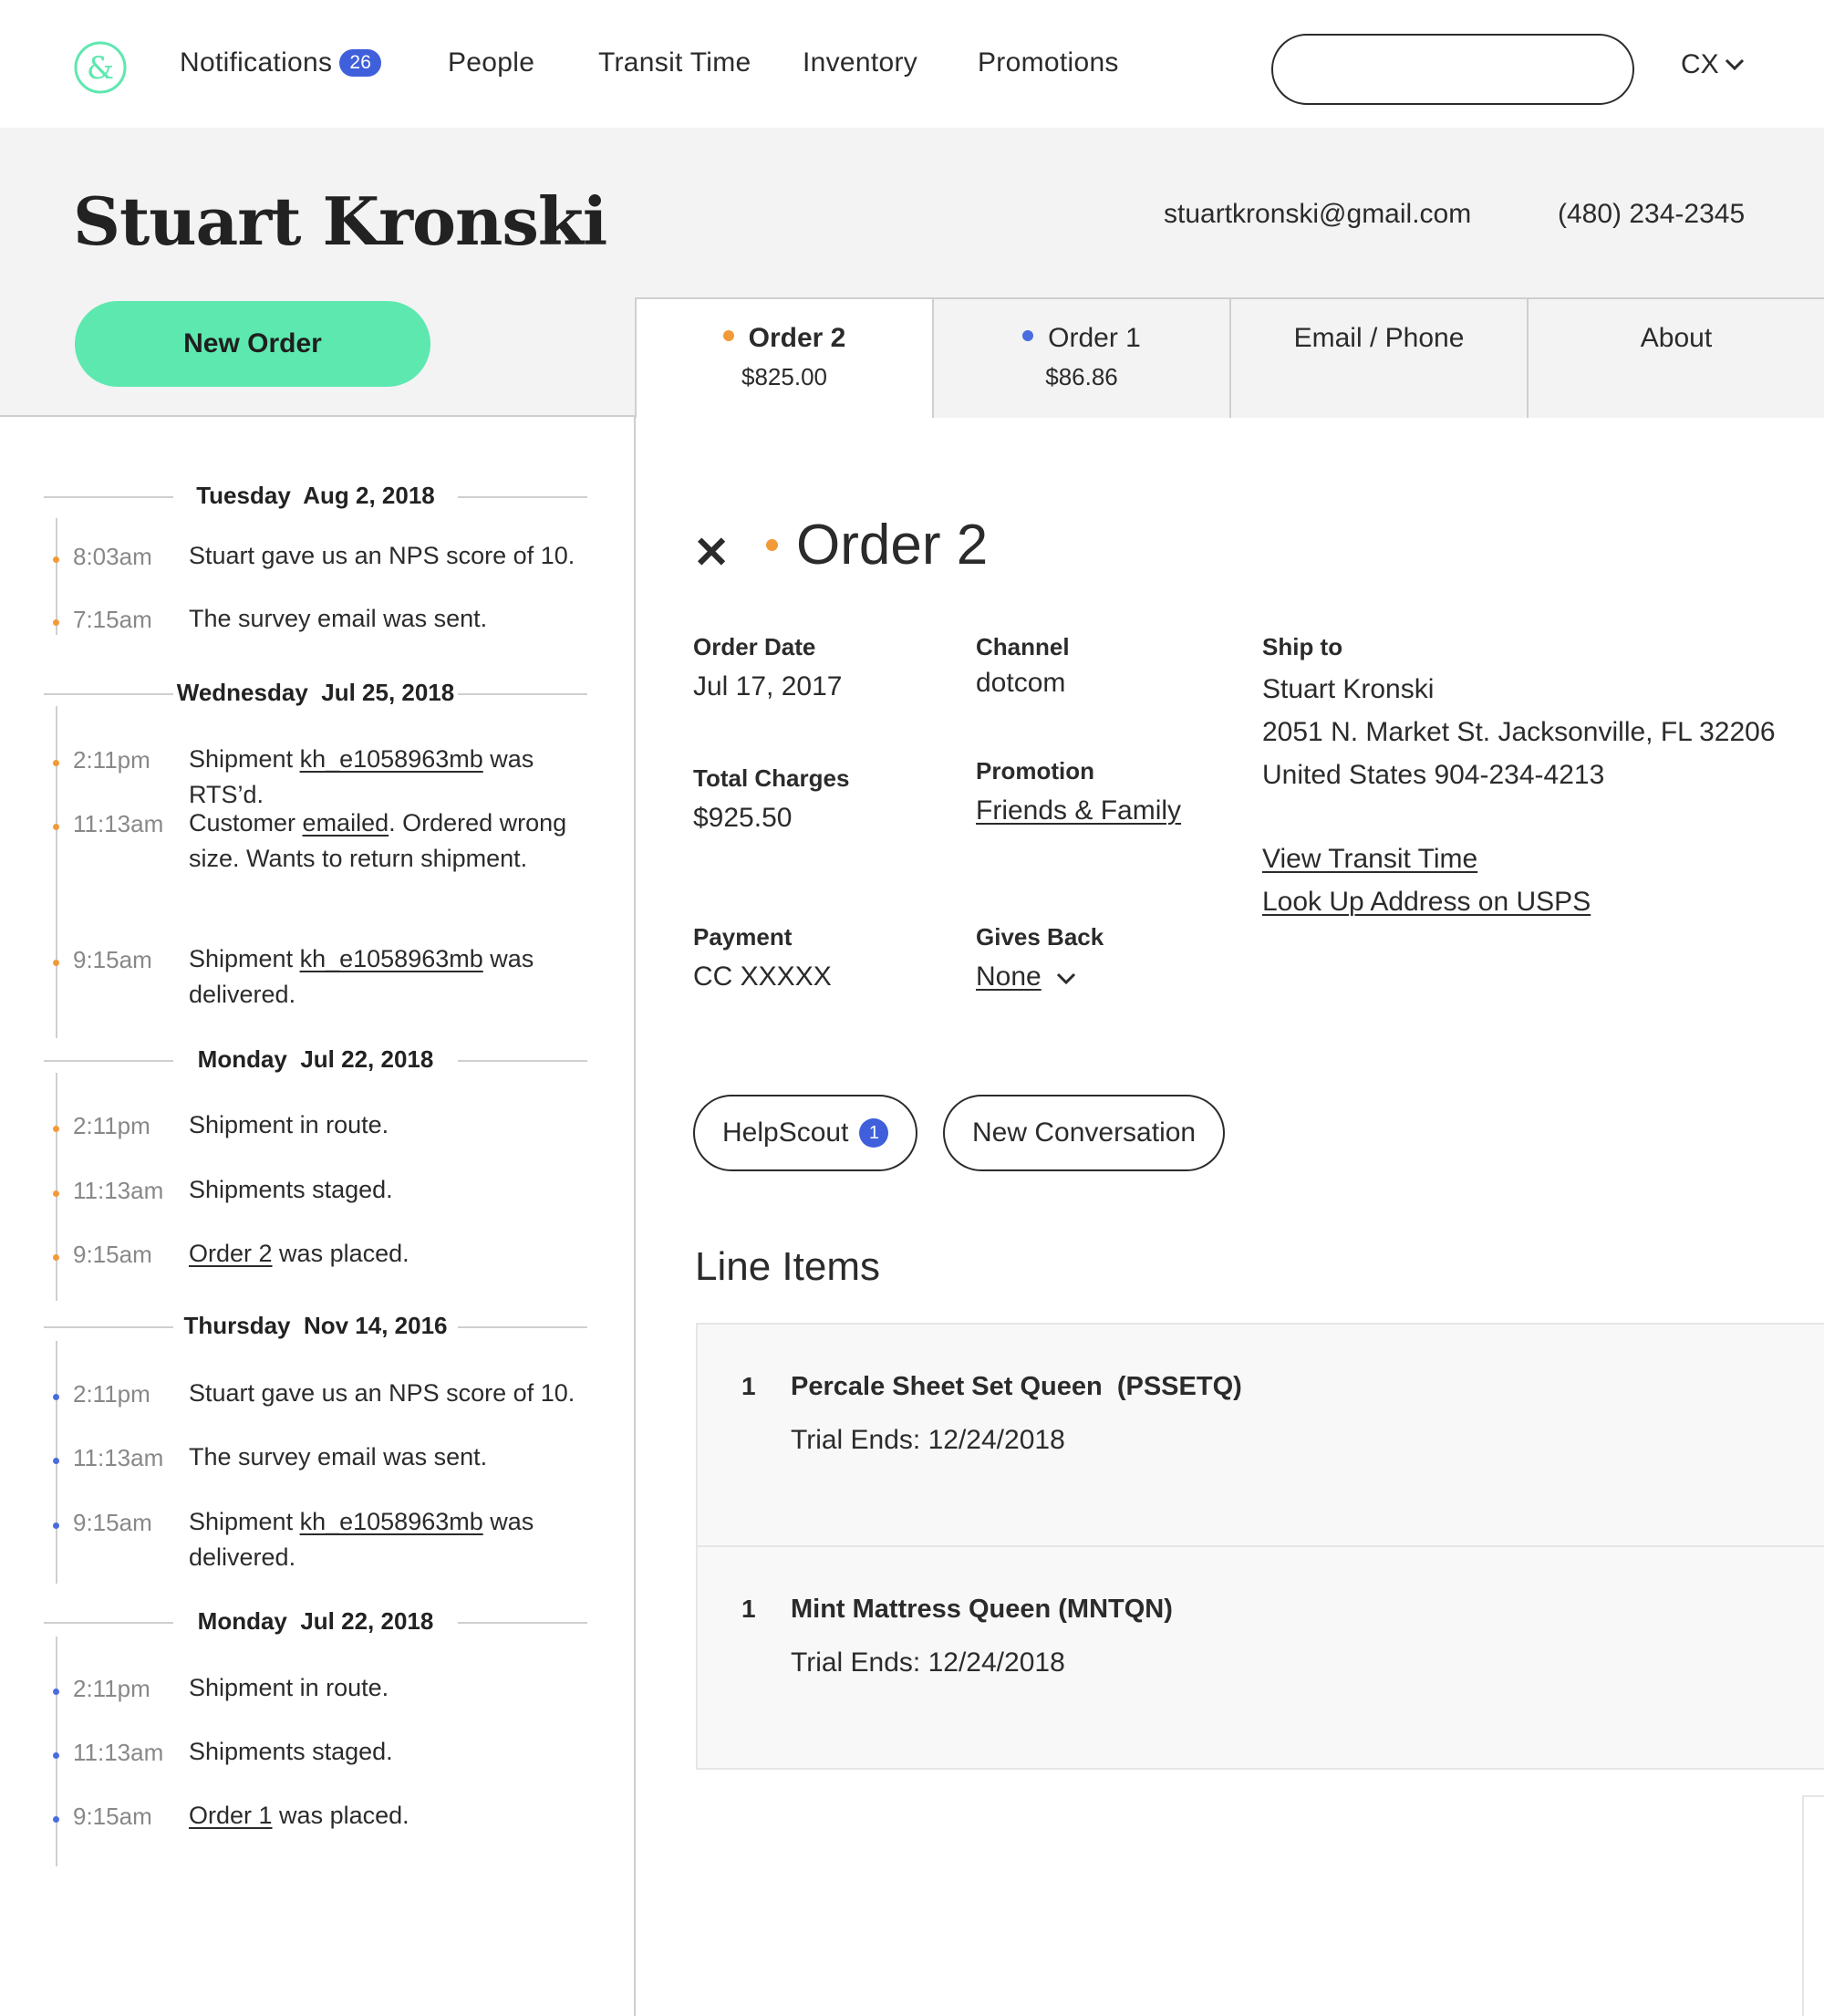  What do you see at coordinates (1028, 336) in the screenshot?
I see `order-1-dot-icon` at bounding box center [1028, 336].